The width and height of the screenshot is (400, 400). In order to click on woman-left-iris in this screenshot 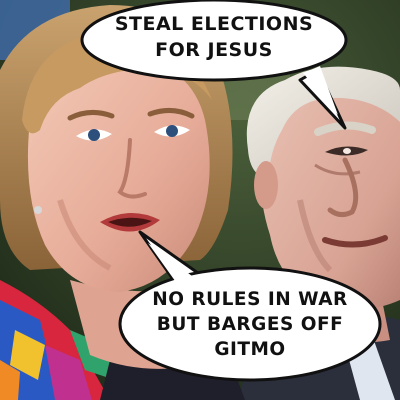, I will do `click(94, 135)`.